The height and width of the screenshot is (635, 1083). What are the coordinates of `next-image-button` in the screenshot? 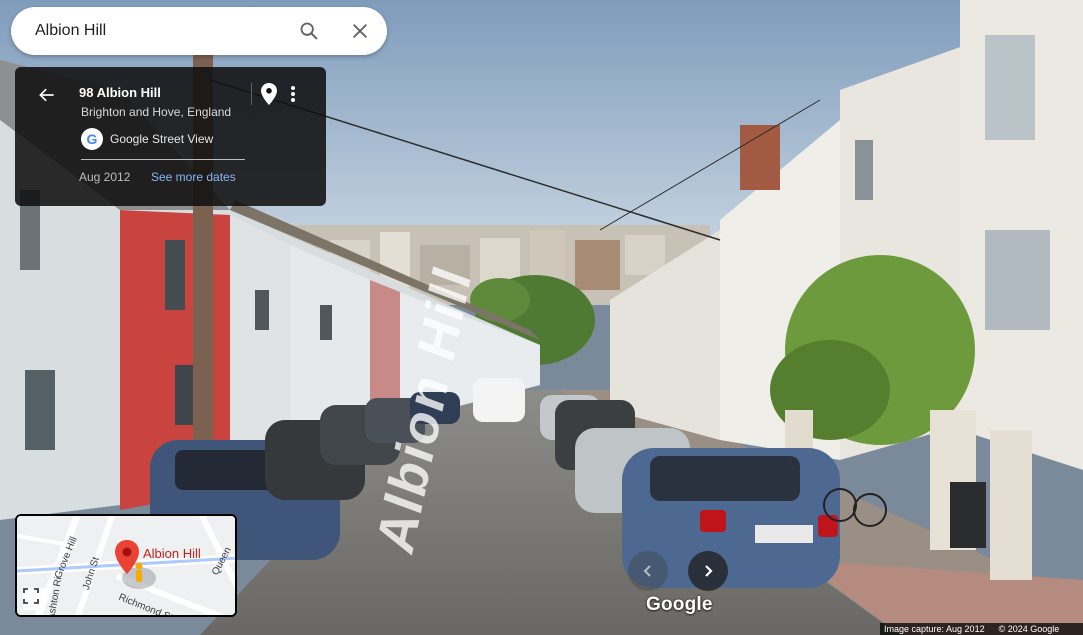 It's located at (708, 571).